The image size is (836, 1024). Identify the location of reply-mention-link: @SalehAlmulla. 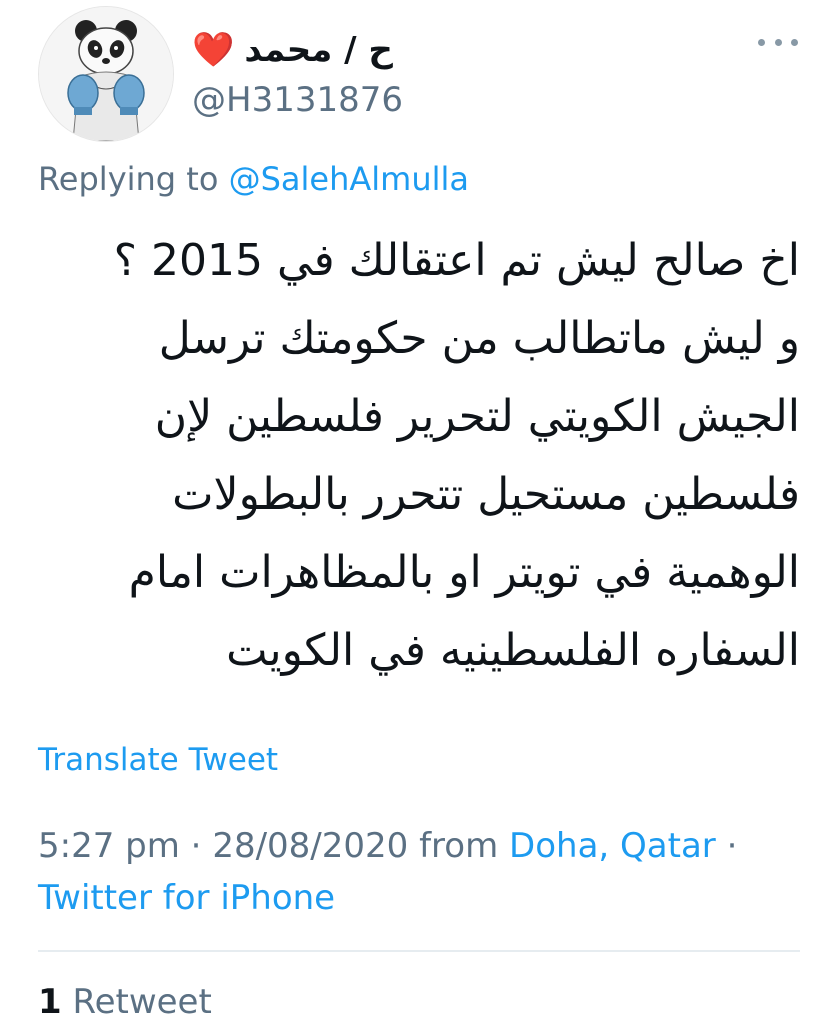
(349, 179).